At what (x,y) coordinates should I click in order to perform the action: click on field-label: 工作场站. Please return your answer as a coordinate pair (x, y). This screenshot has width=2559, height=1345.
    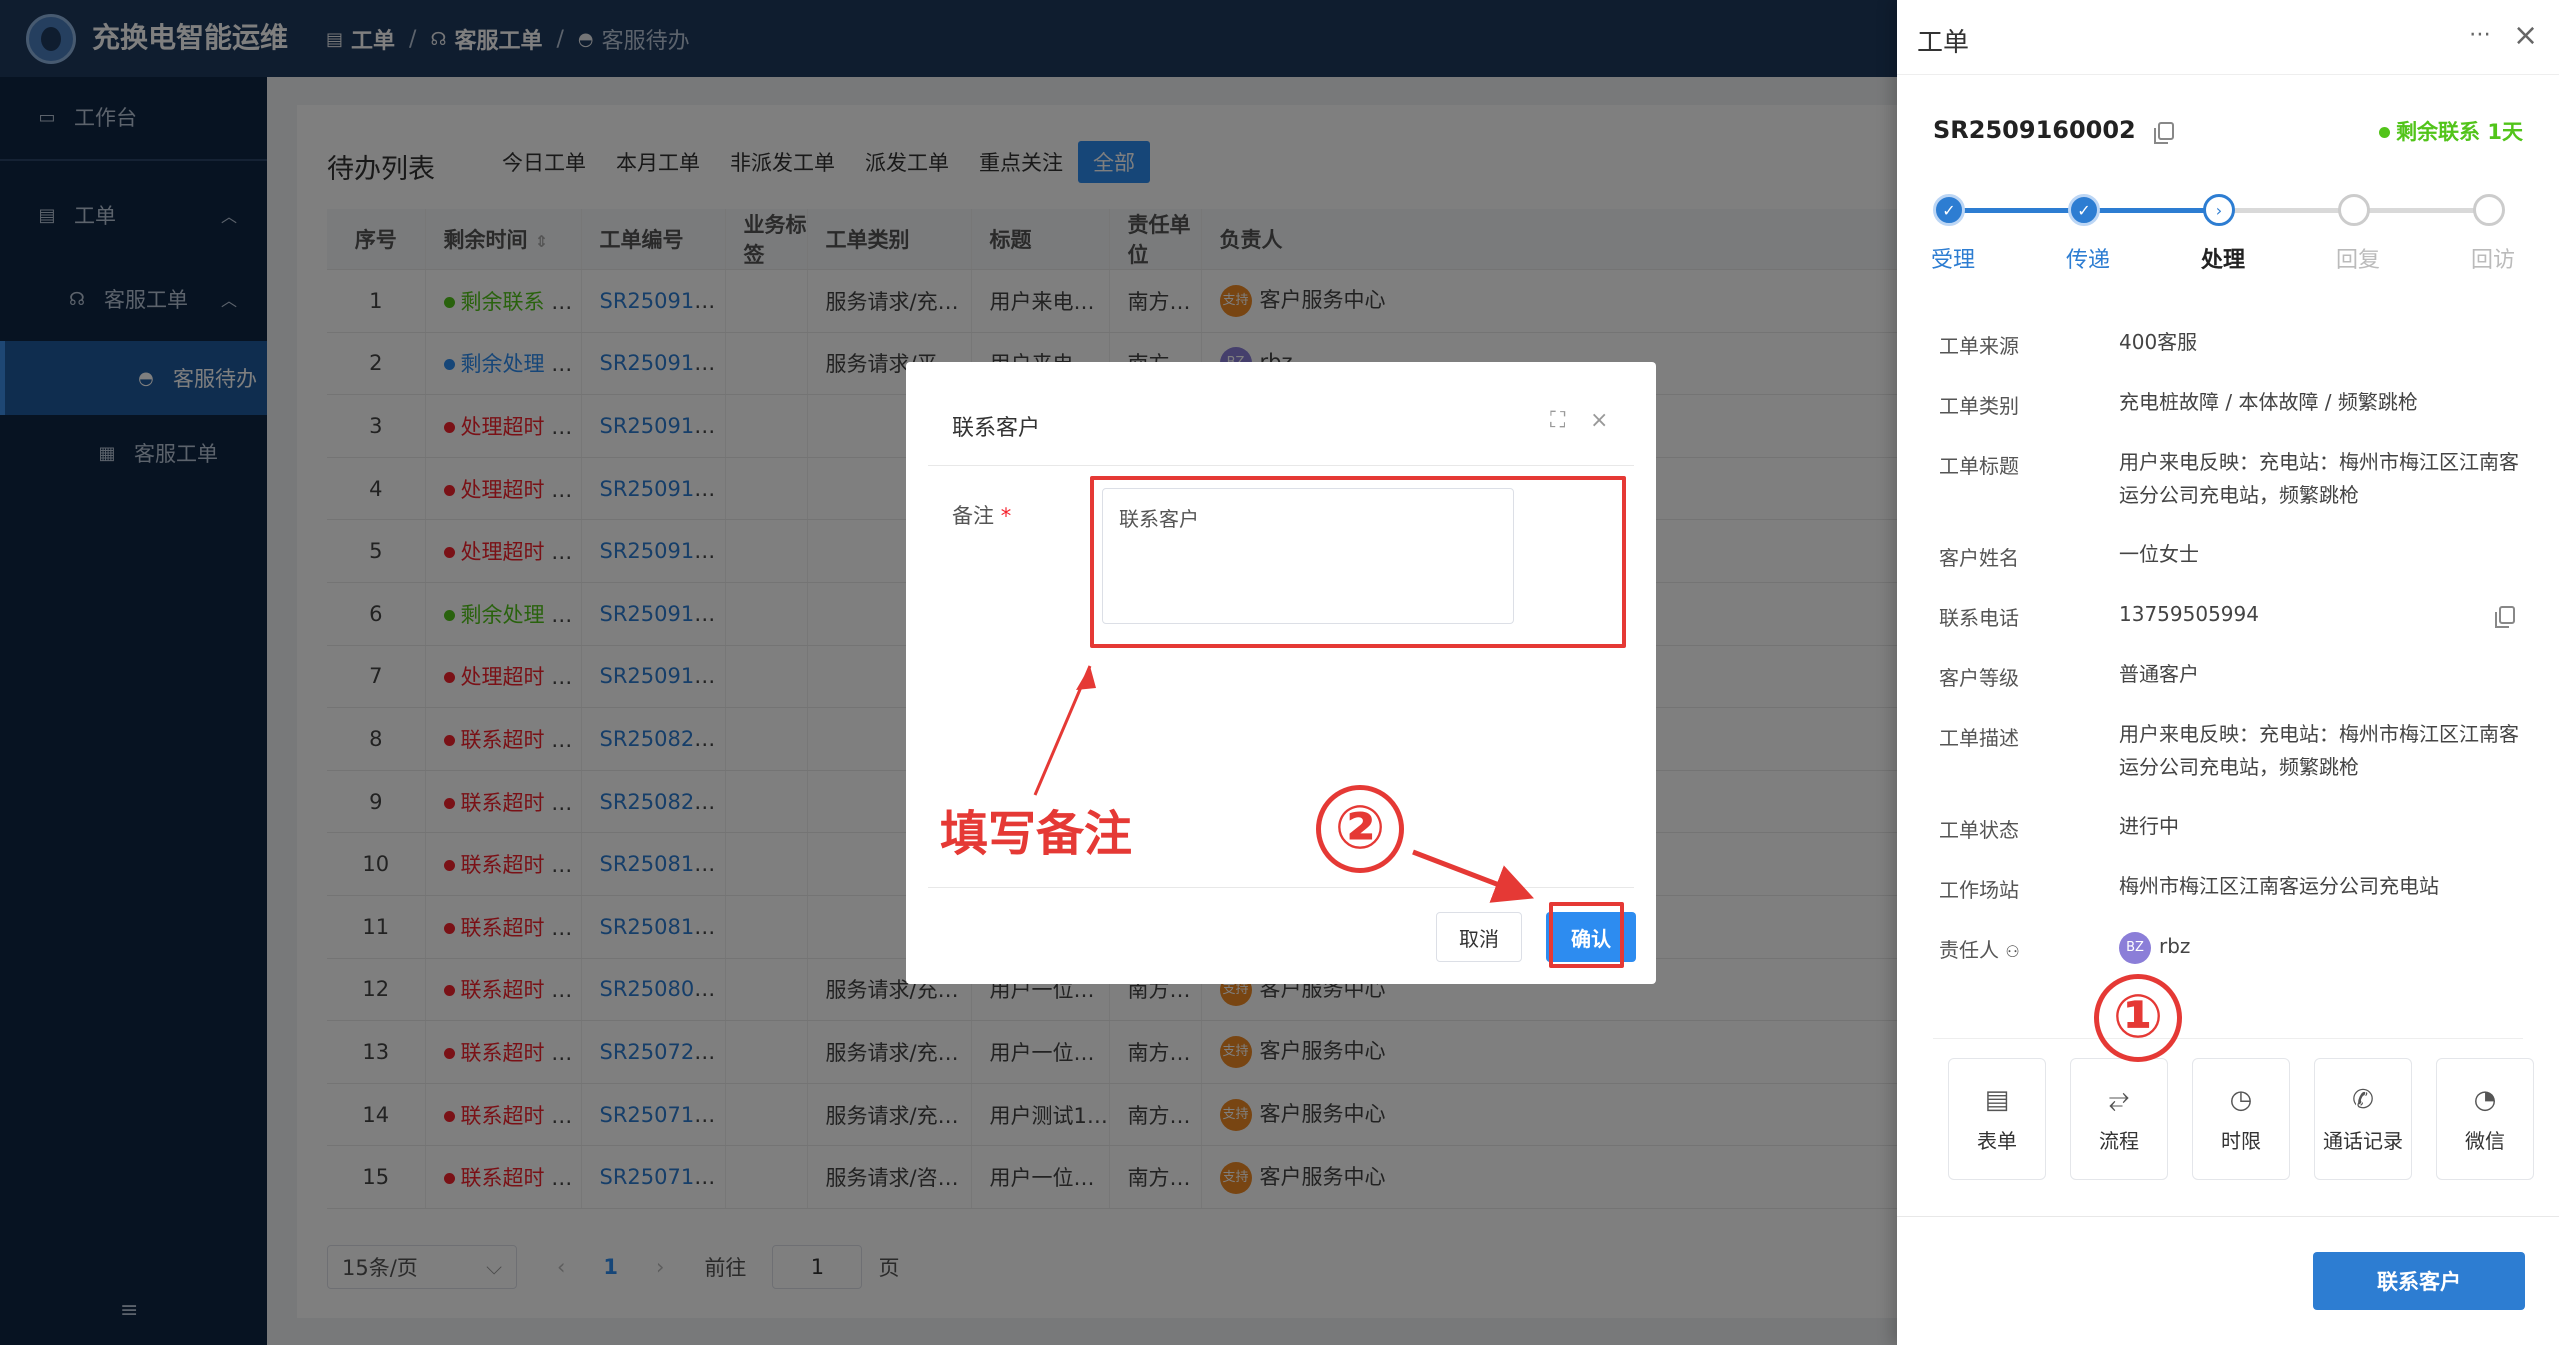
    Looking at the image, I should click on (1979, 890).